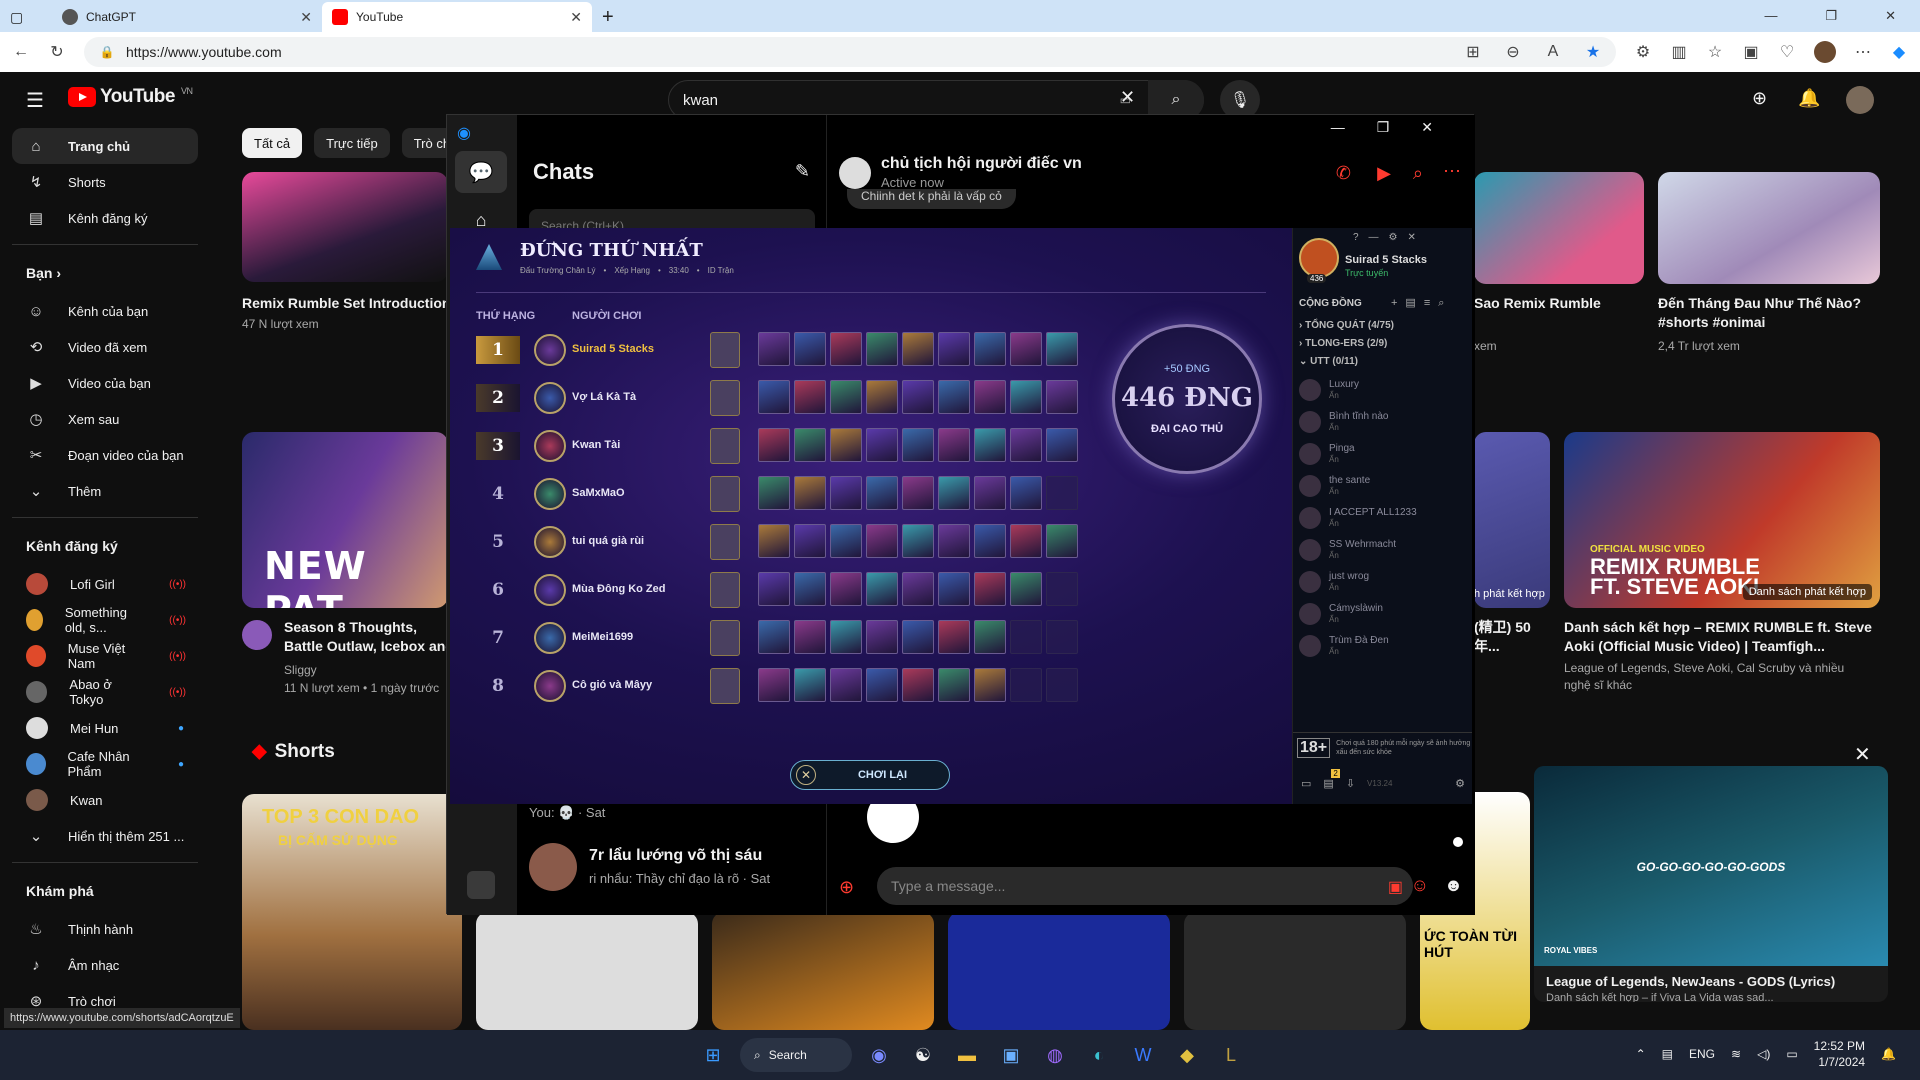  Describe the element at coordinates (1306, 783) in the screenshot. I see `chat-icon: ▭` at that location.